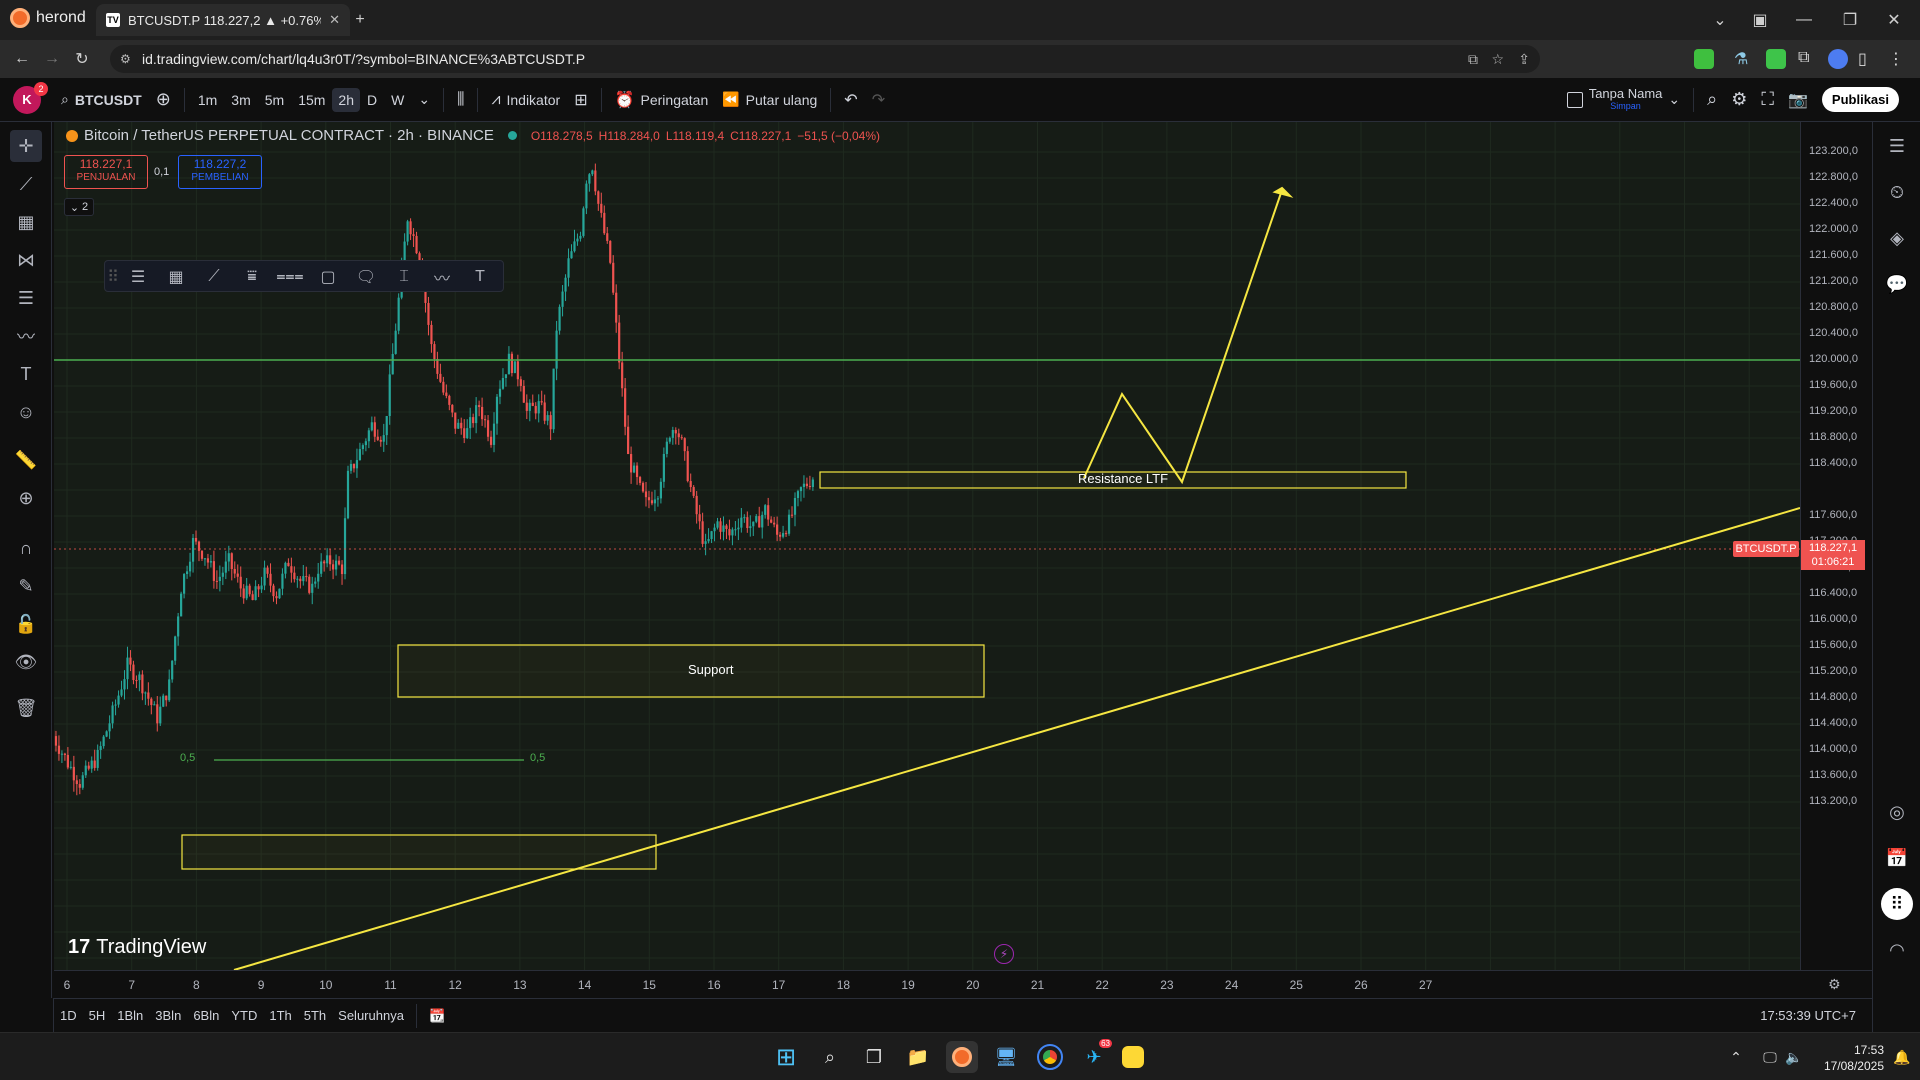 The image size is (1920, 1080). Describe the element at coordinates (1860, 99) in the screenshot. I see `publish-button: Publikasi` at that location.